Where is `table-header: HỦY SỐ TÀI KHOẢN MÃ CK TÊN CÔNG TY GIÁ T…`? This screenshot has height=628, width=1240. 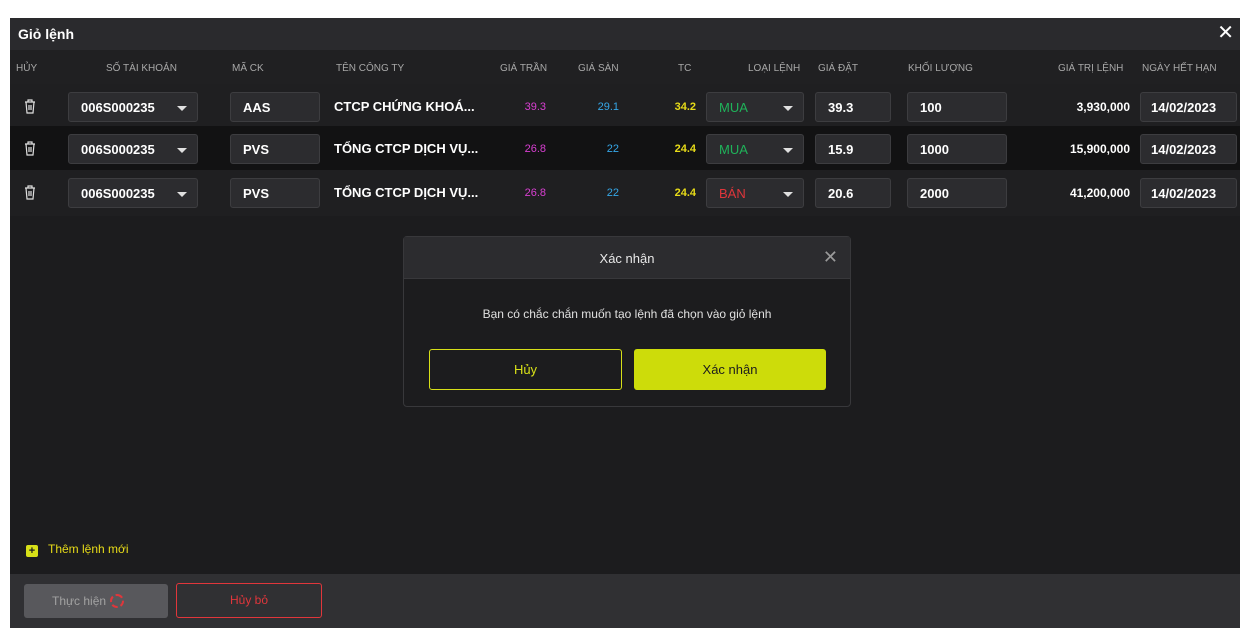 table-header: HỦY SỐ TÀI KHOẢN MÃ CK TÊN CÔNG TY GIÁ T… is located at coordinates (625, 68).